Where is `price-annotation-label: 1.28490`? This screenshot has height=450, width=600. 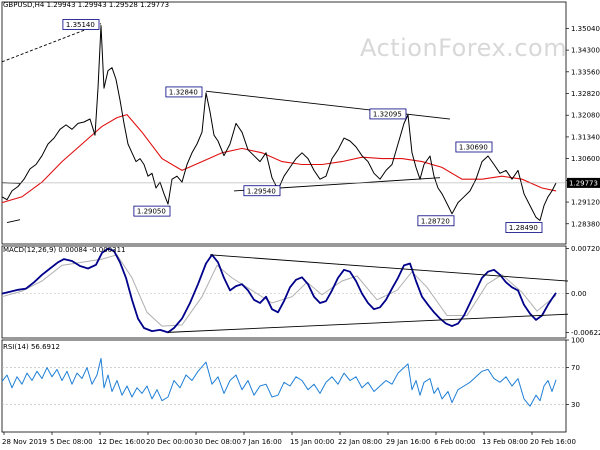 price-annotation-label: 1.28490 is located at coordinates (523, 228).